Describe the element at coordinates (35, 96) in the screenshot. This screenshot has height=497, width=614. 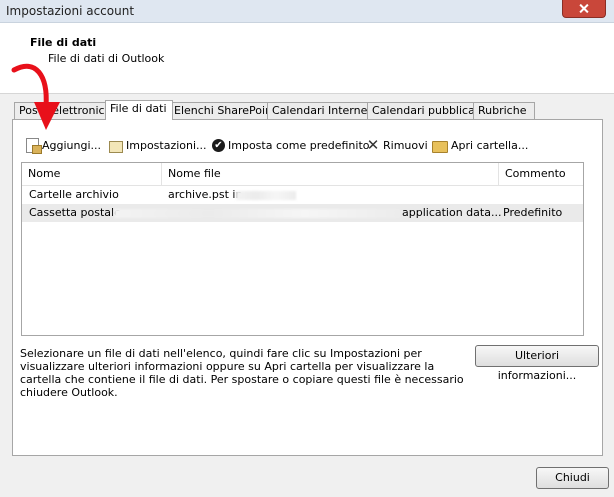
I see `red-arrow-annotation` at that location.